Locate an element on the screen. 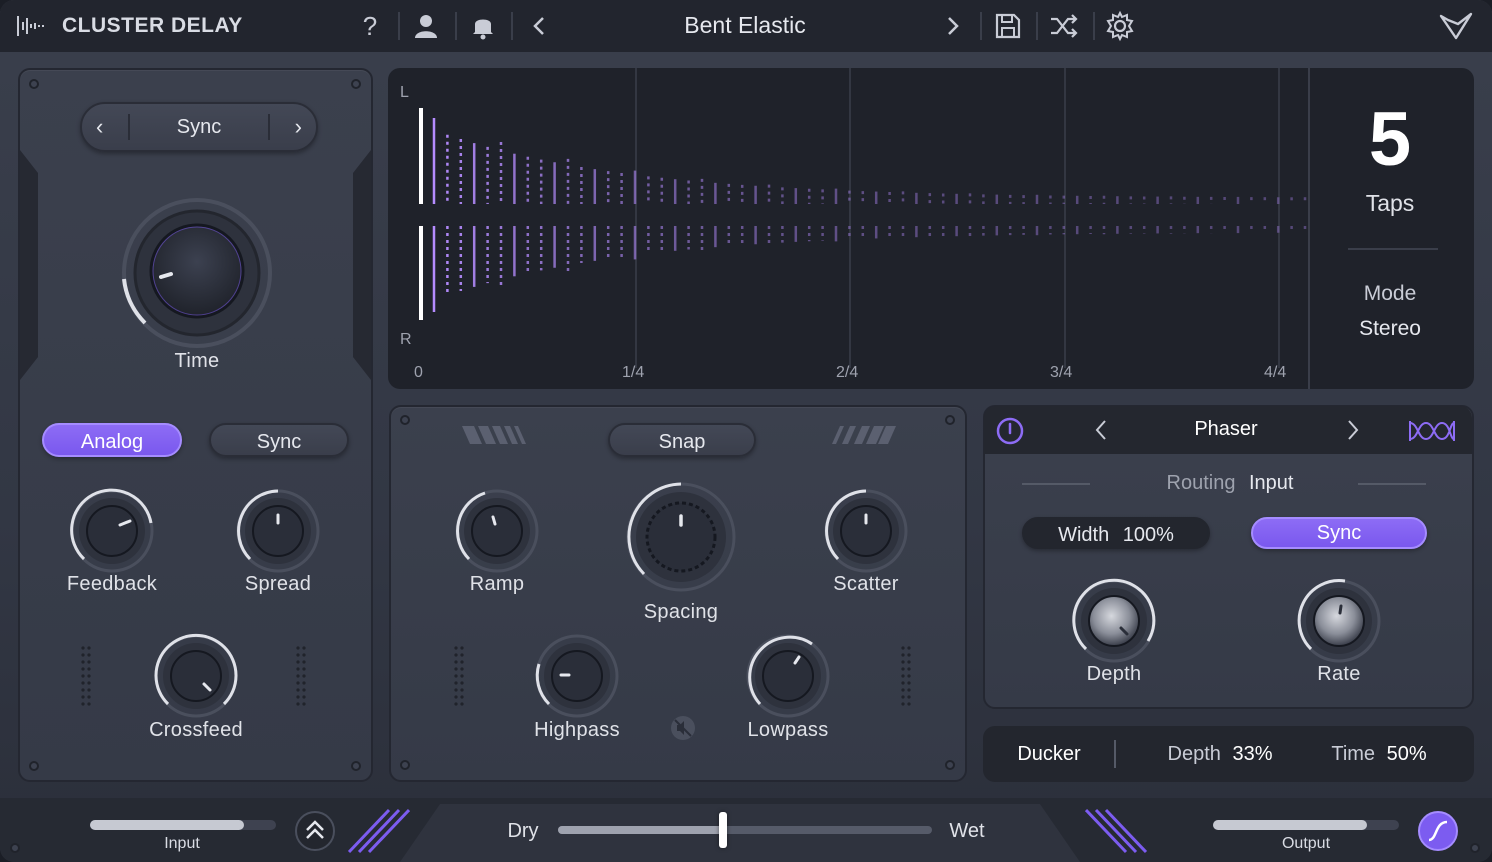 This screenshot has width=1492, height=862. routing-label: Routing is located at coordinates (1201, 483).